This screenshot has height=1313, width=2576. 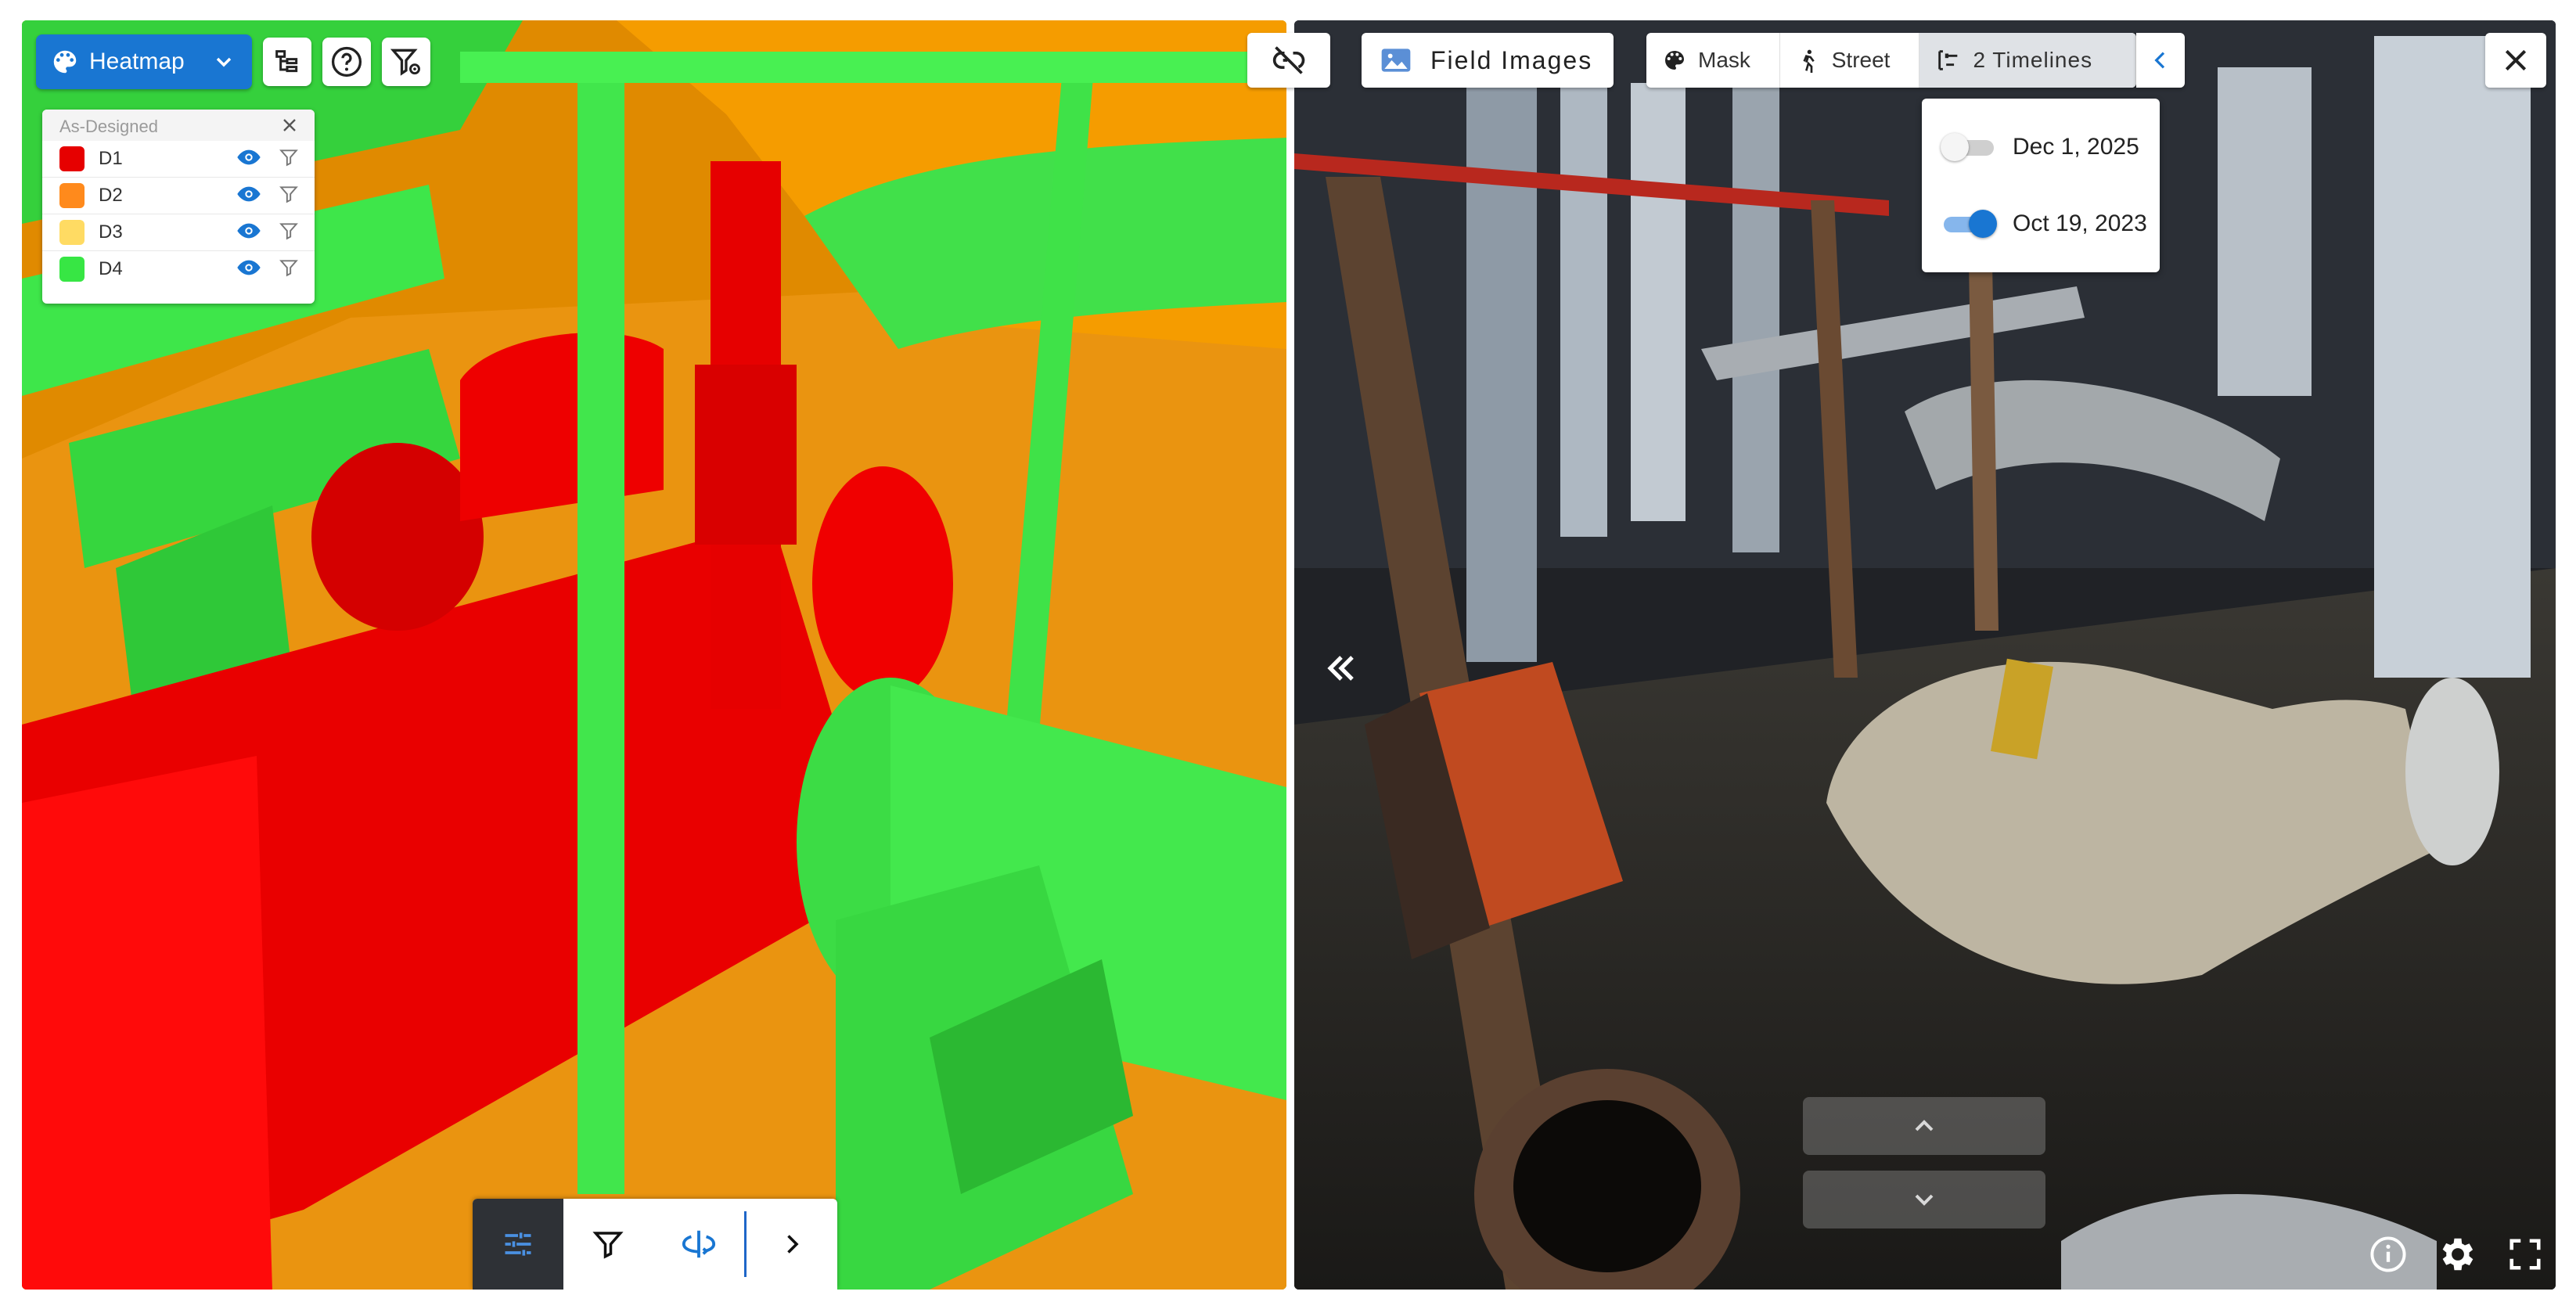 I want to click on fullscreen-icon, so click(x=2525, y=1254).